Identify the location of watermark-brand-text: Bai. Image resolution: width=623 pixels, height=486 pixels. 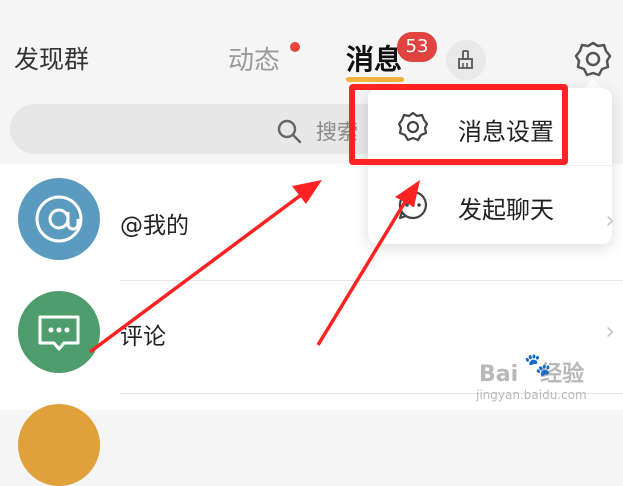
(499, 374).